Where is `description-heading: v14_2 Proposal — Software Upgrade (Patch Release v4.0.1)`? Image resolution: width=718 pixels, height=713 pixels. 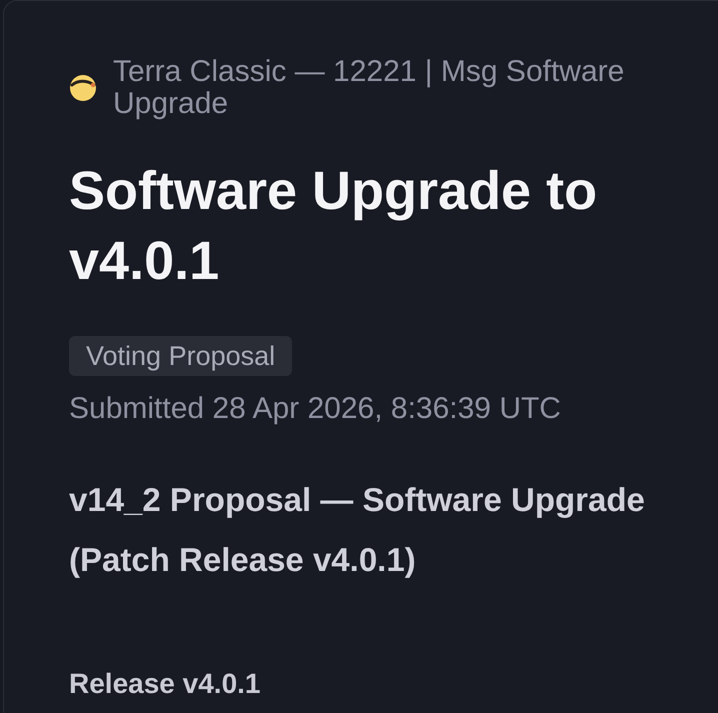 description-heading: v14_2 Proposal — Software Upgrade (Patch Release v4.0.1) is located at coordinates (357, 530).